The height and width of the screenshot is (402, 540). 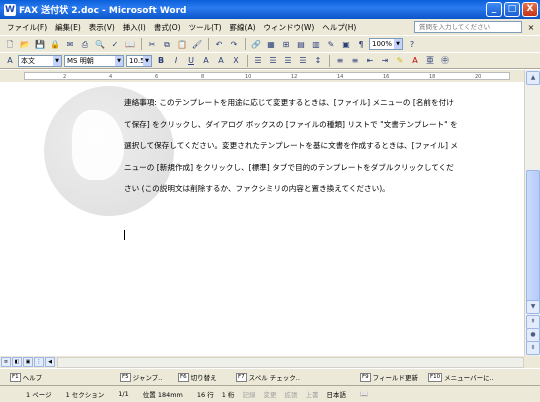 I want to click on fkey-f7: F7 スペル チェック.., so click(x=298, y=377).